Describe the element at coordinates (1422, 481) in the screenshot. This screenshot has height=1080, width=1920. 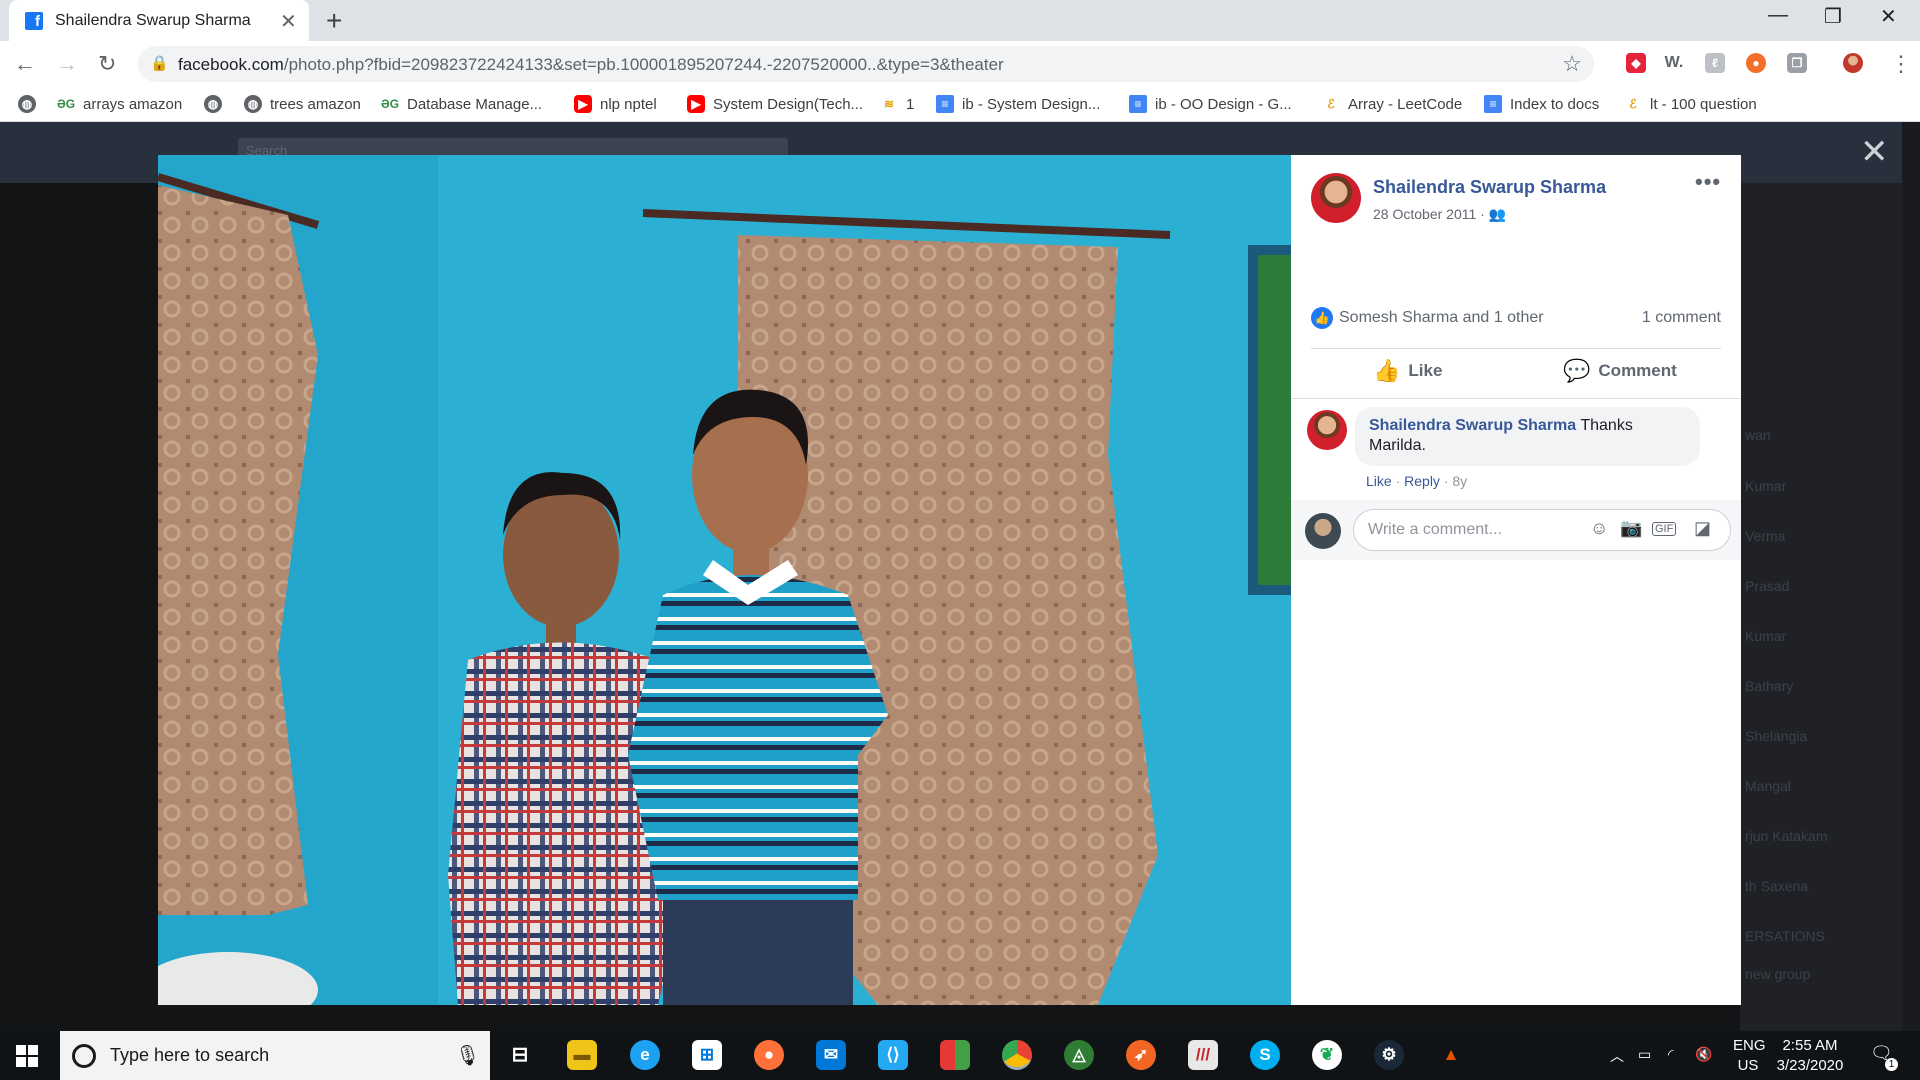
I see `comment-reply-link: Reply` at that location.